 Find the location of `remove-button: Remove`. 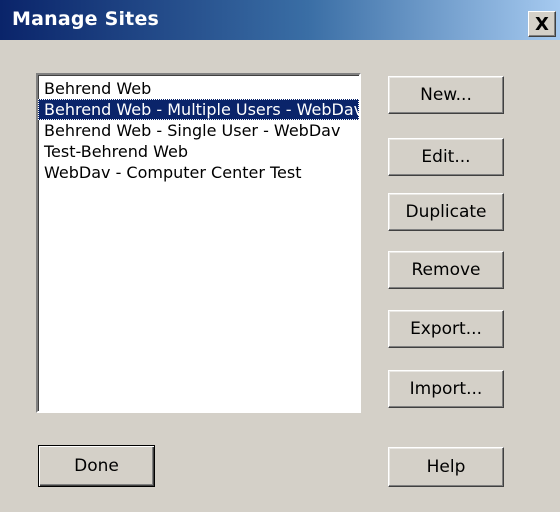

remove-button: Remove is located at coordinates (446, 270).